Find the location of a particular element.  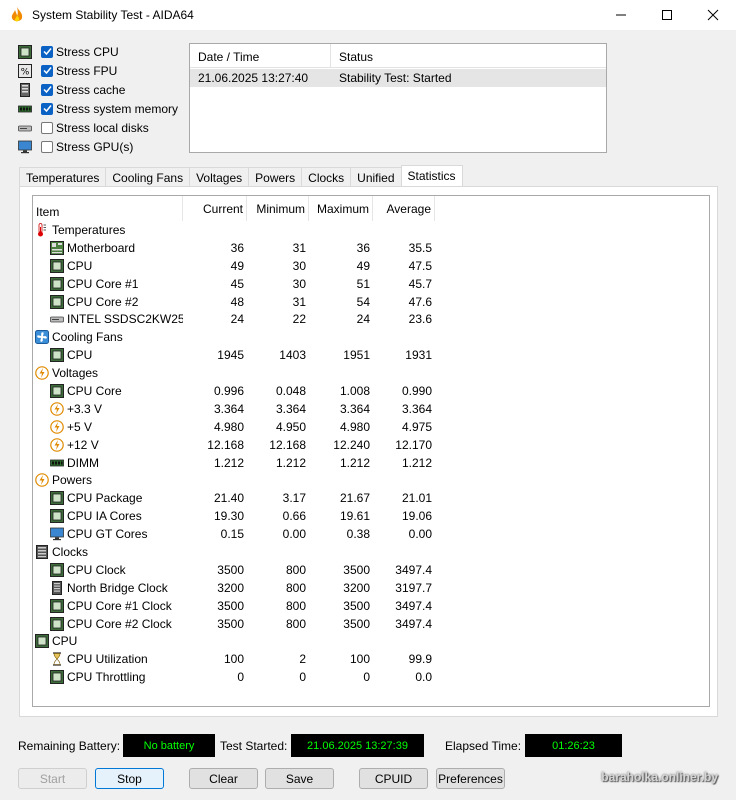

table-row: North Bridge Clock 3200 800 3200 3197.7 is located at coordinates (371, 588).